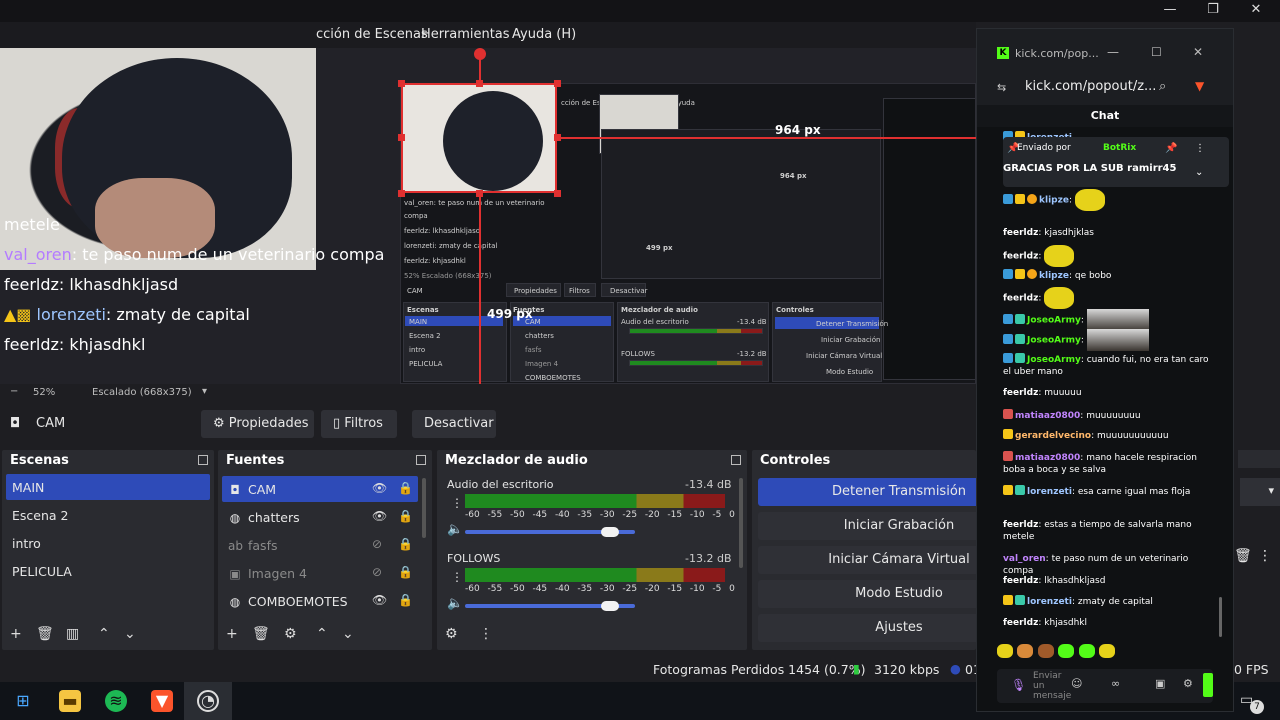 The width and height of the screenshot is (1280, 720). Describe the element at coordinates (108, 571) in the screenshot. I see `scene-item-pelicula: PELICULA` at that location.